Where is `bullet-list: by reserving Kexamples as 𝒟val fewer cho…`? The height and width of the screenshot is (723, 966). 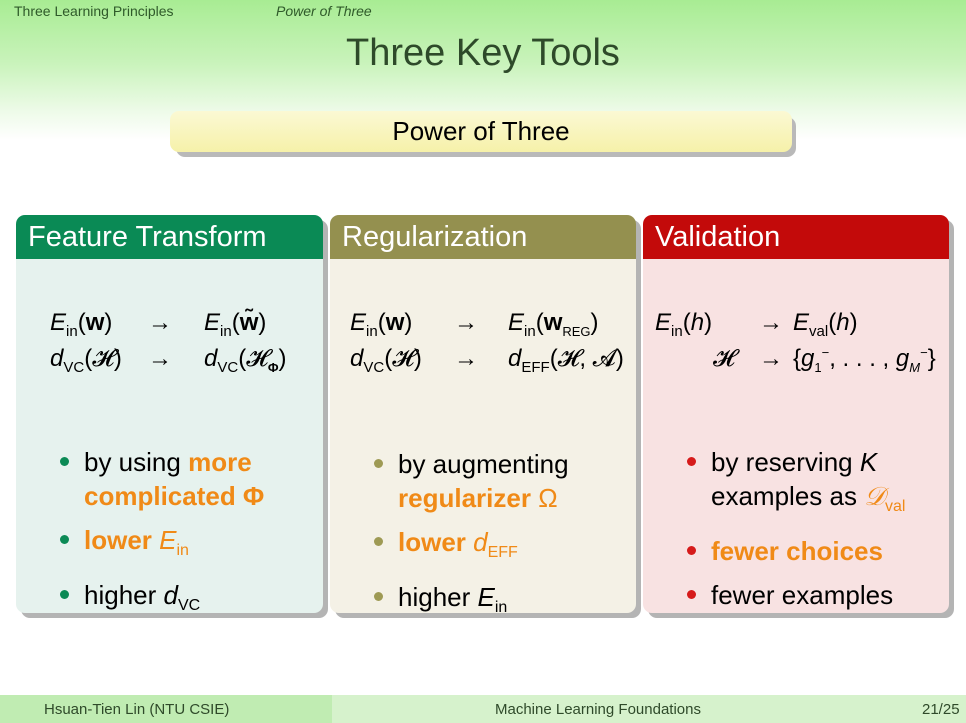
bullet-list: by reserving Kexamples as 𝒟val fewer cho… is located at coordinates (796, 529).